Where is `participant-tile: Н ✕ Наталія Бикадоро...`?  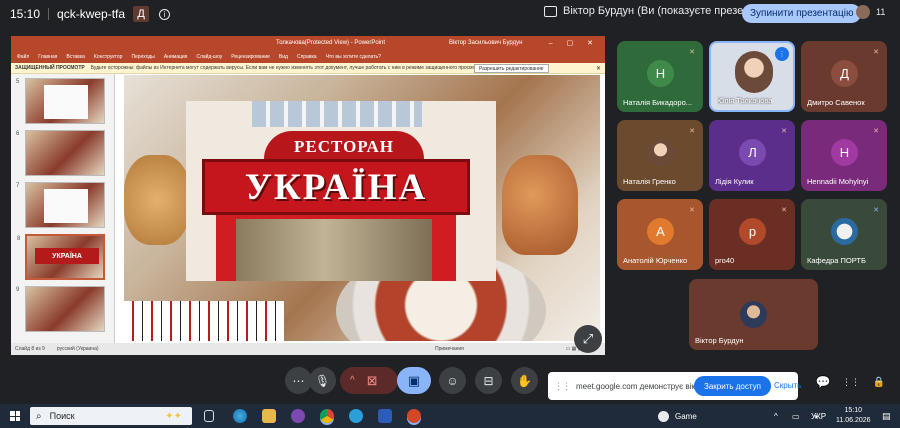
participant-tile: Н ✕ Наталія Бикадоро... is located at coordinates (660, 76).